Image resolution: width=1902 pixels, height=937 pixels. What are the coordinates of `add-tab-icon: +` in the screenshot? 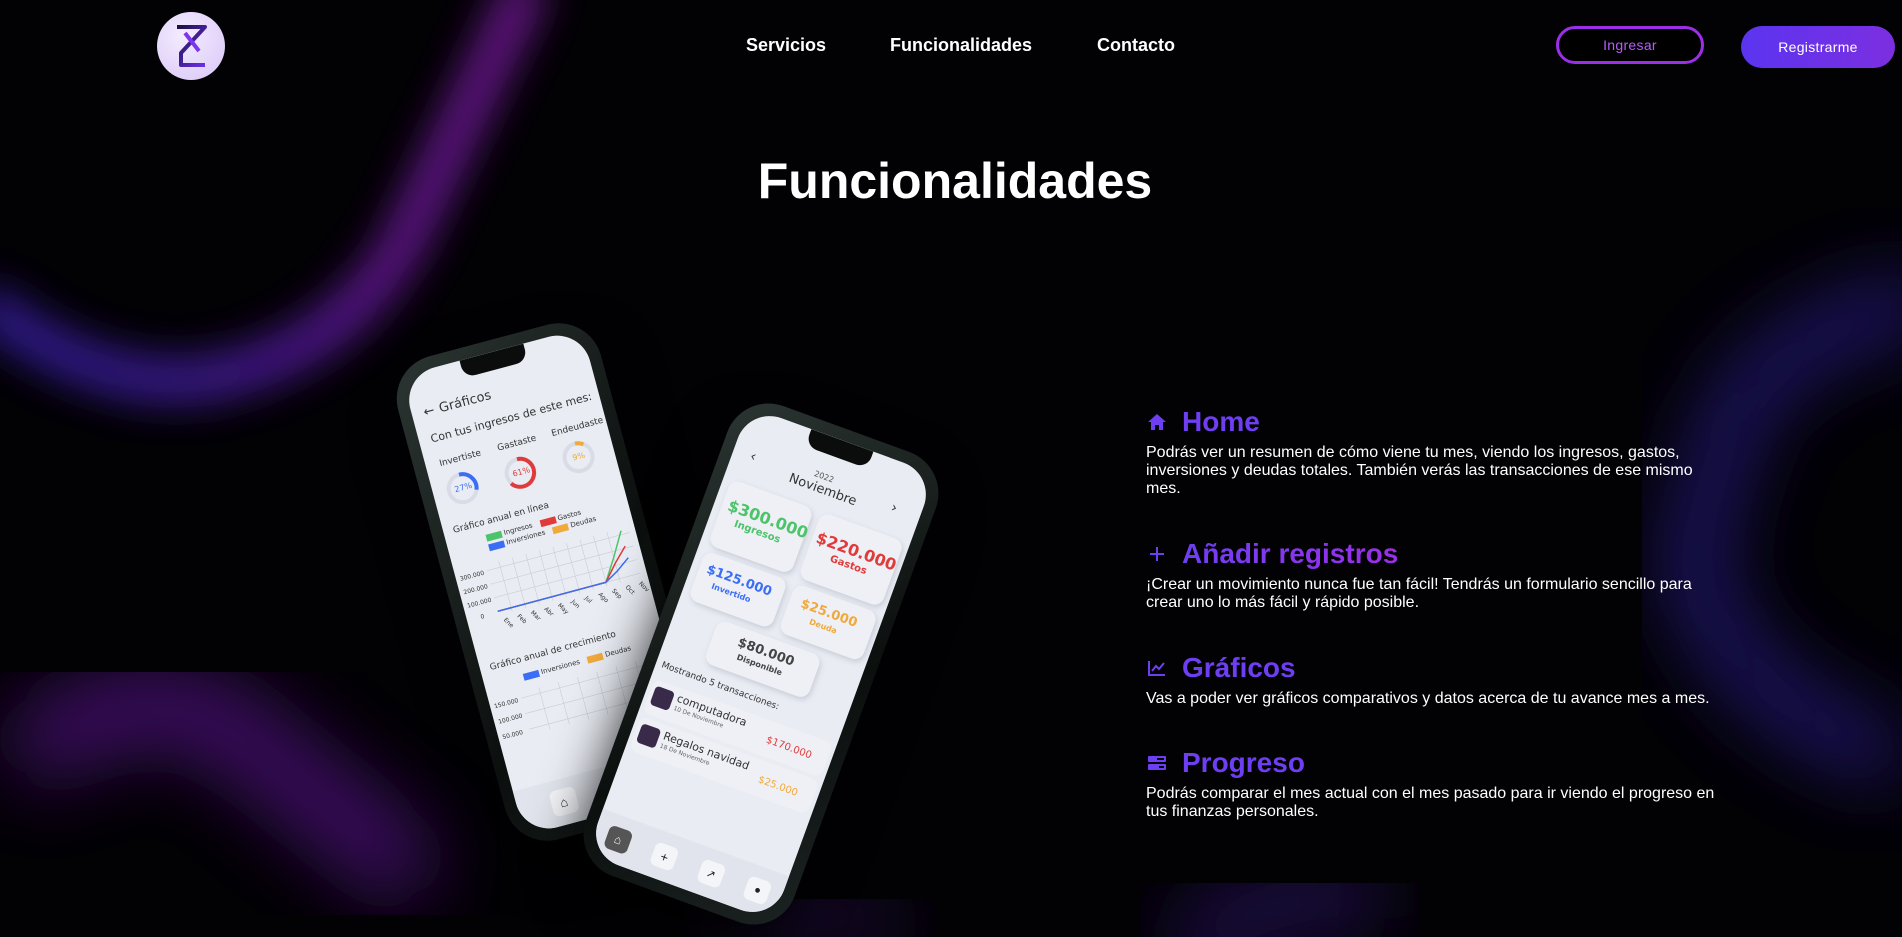 It's located at (664, 857).